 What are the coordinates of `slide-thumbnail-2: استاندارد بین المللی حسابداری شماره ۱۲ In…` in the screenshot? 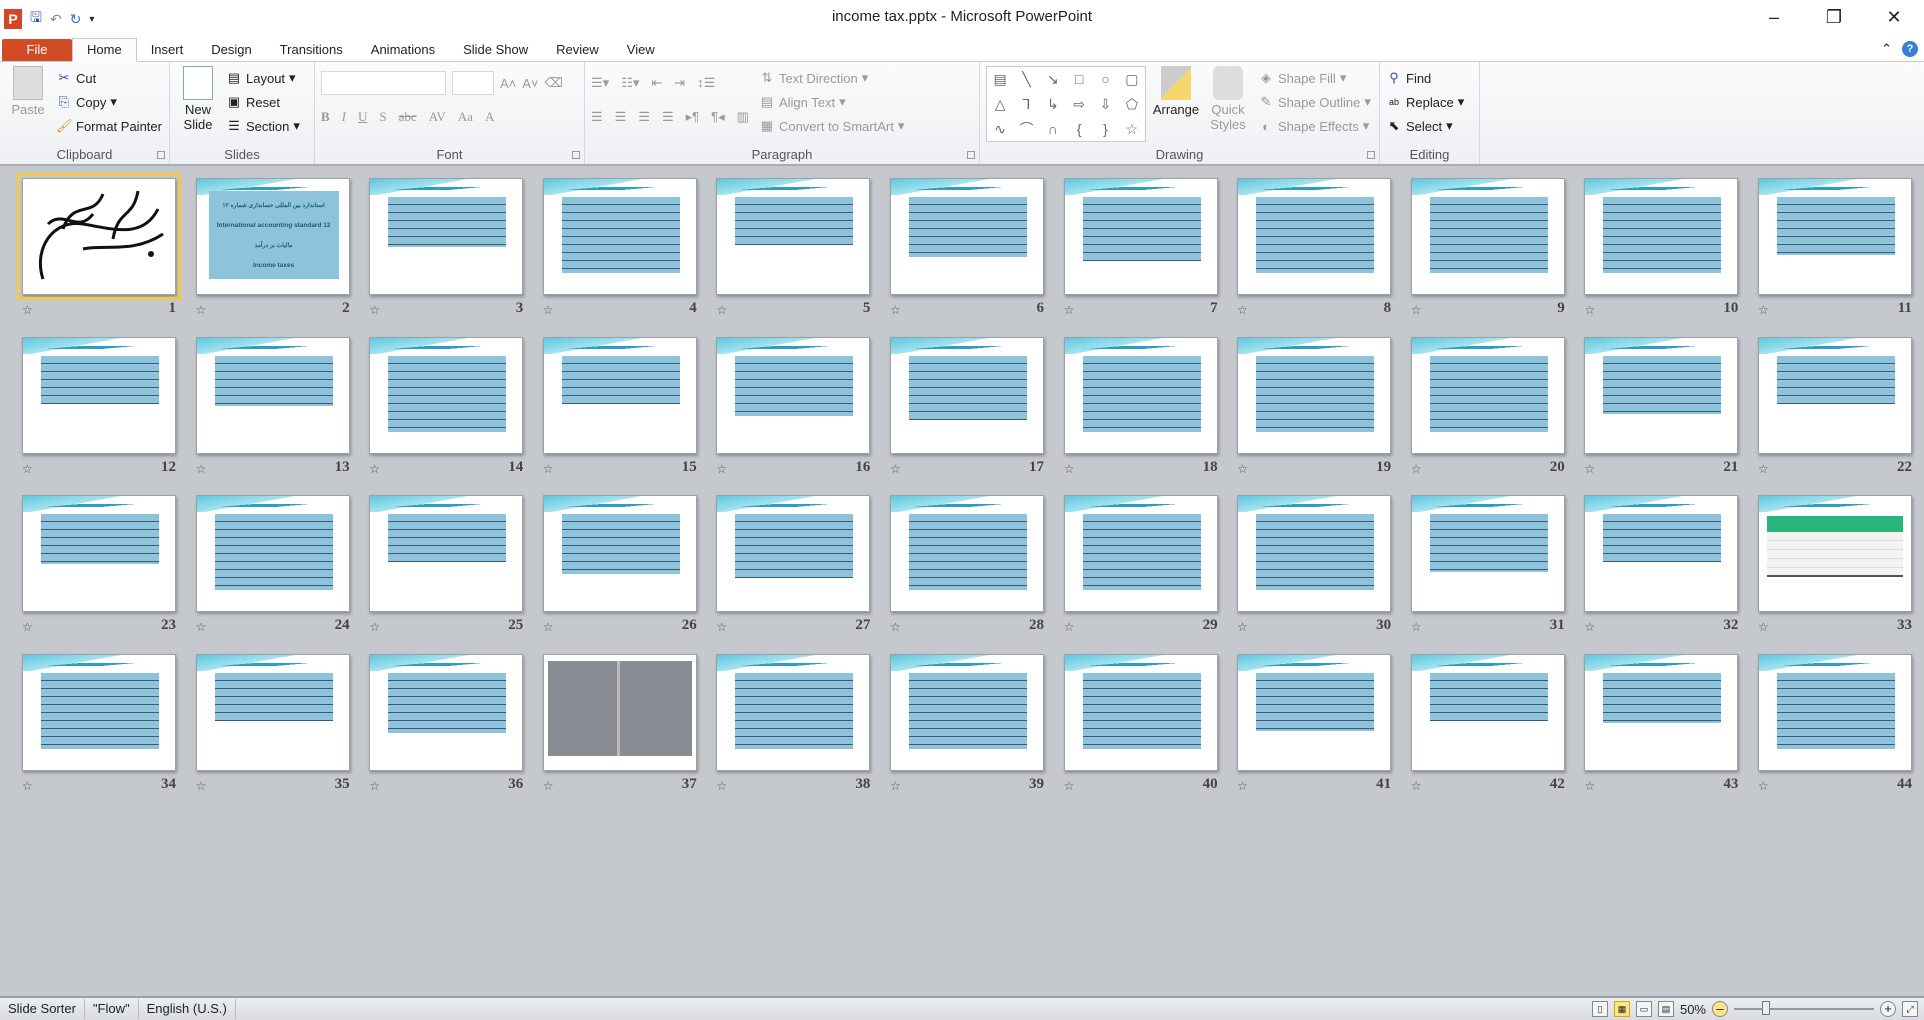 It's located at (272, 257).